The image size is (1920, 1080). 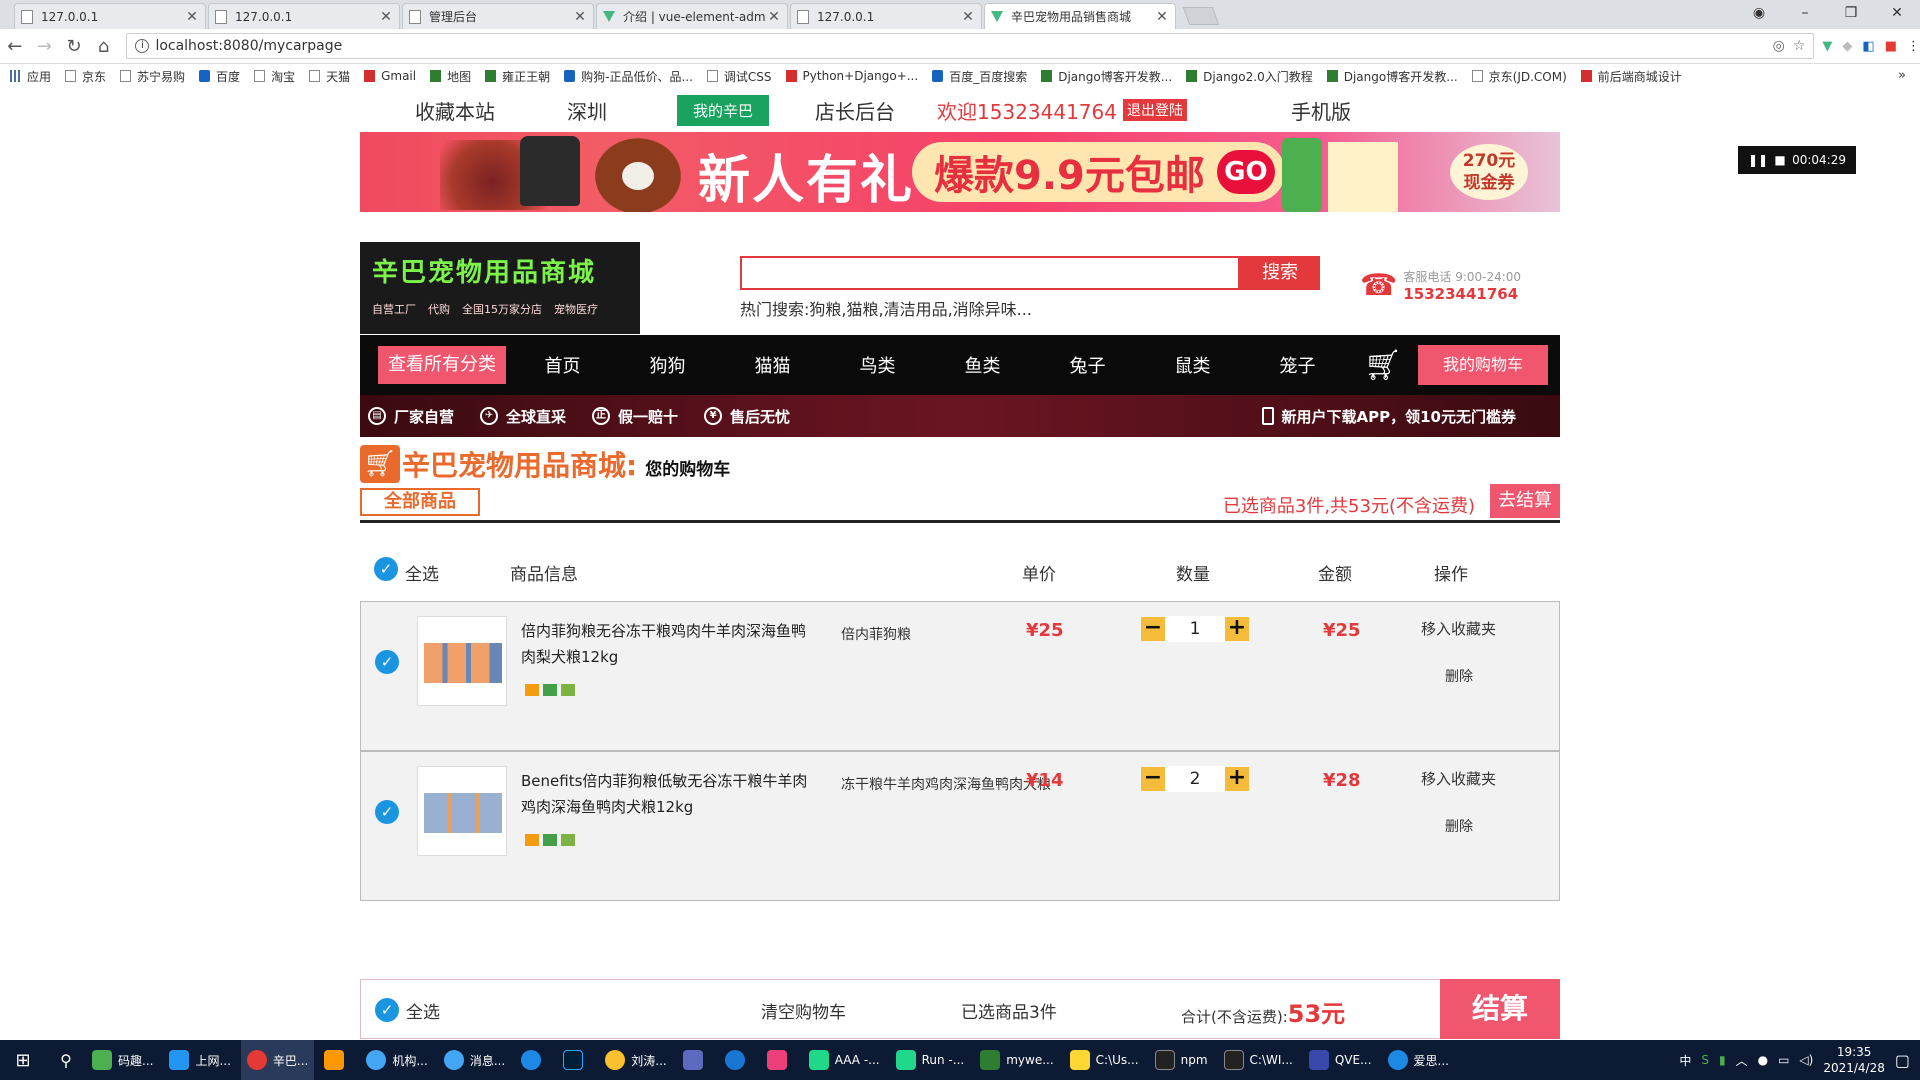 What do you see at coordinates (1897, 13) in the screenshot?
I see `close-window-icon: ✕` at bounding box center [1897, 13].